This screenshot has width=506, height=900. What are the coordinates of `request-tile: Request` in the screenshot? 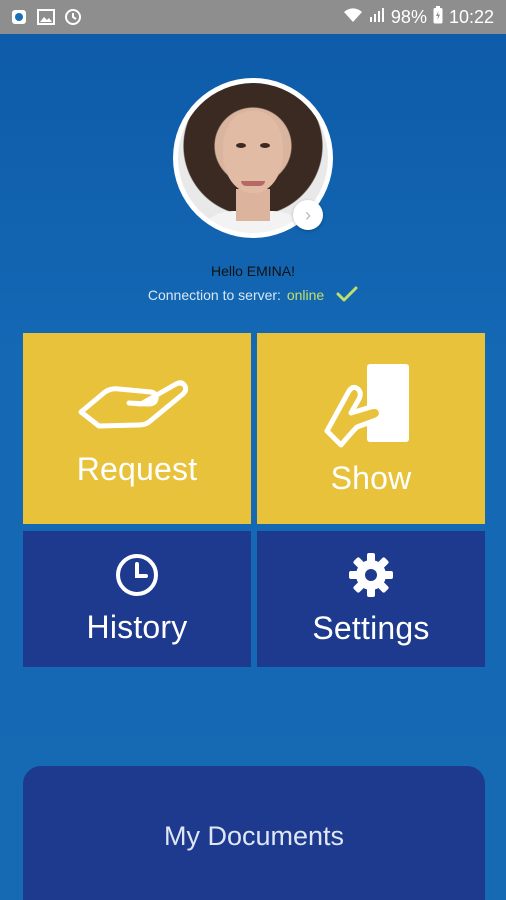 It's located at (137, 428).